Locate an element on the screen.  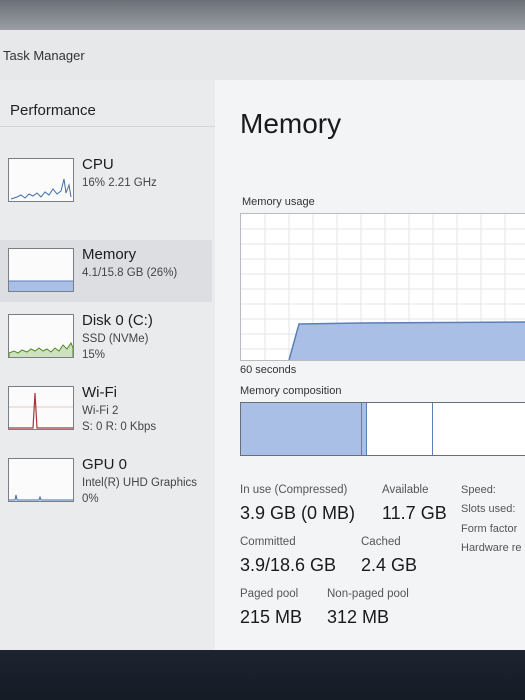
sidebar-item-detail: 16% 2.21 GHz is located at coordinates (119, 183).